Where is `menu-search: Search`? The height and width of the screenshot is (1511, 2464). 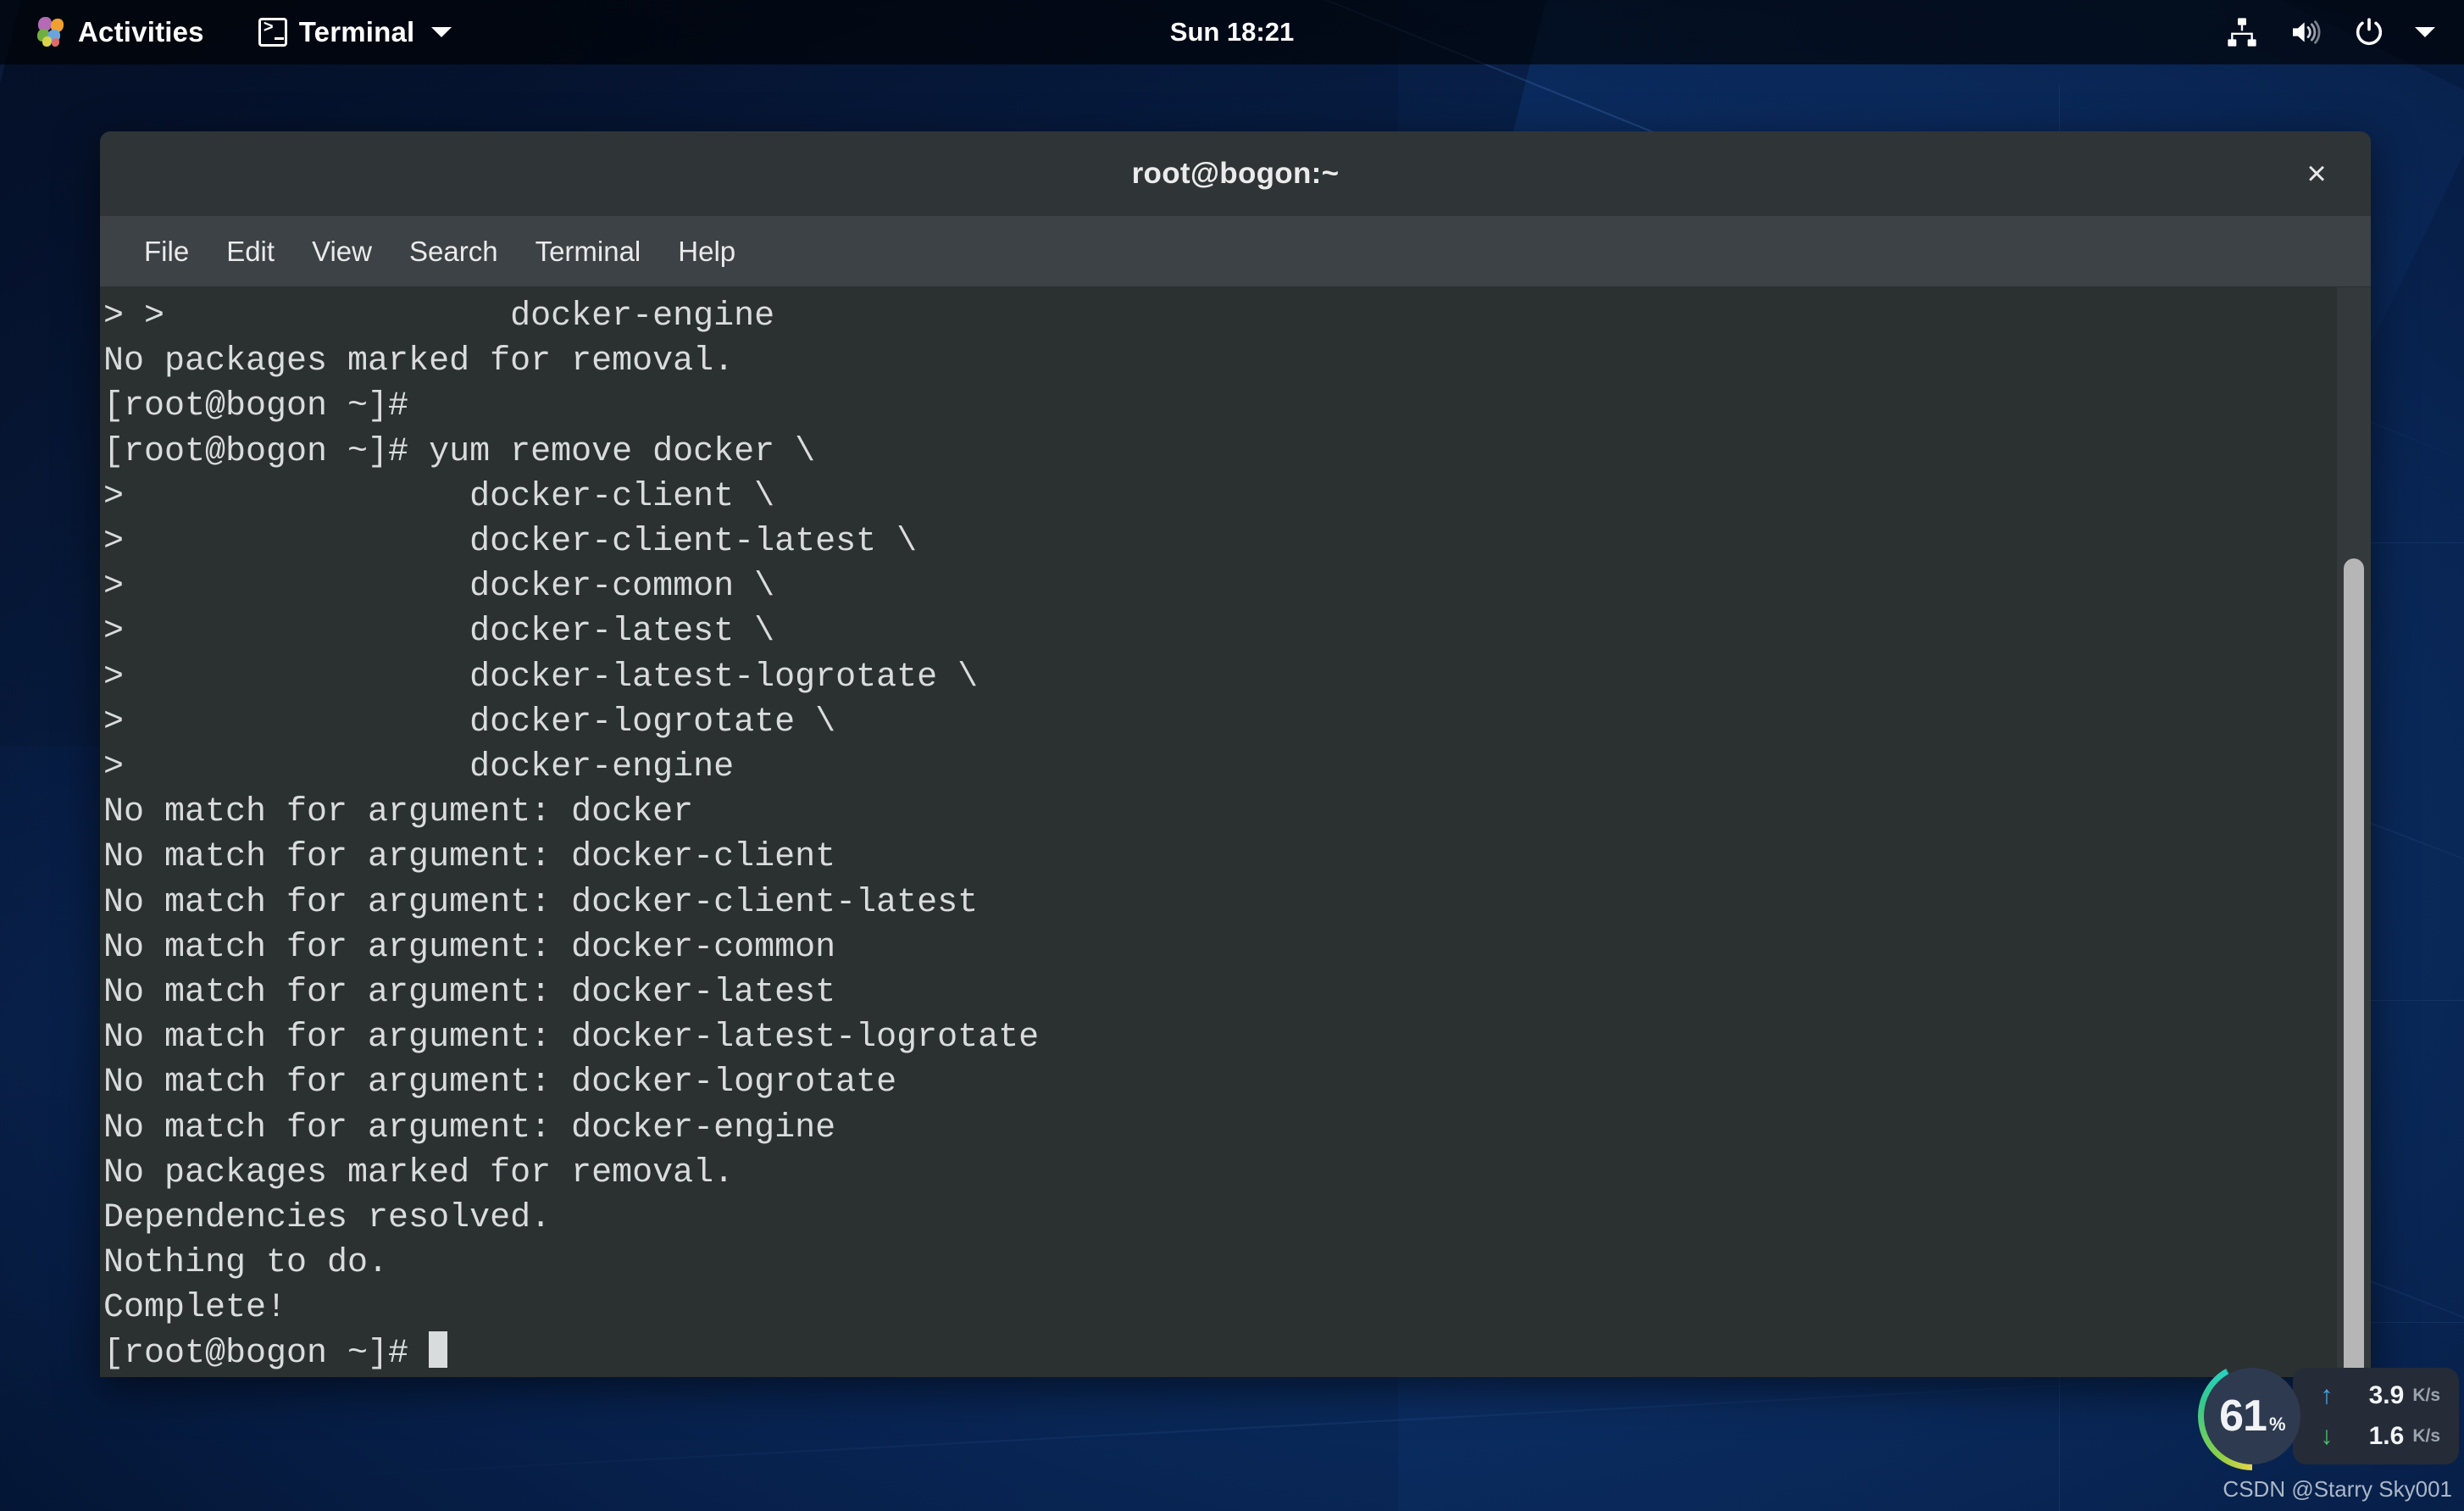 menu-search: Search is located at coordinates (454, 252).